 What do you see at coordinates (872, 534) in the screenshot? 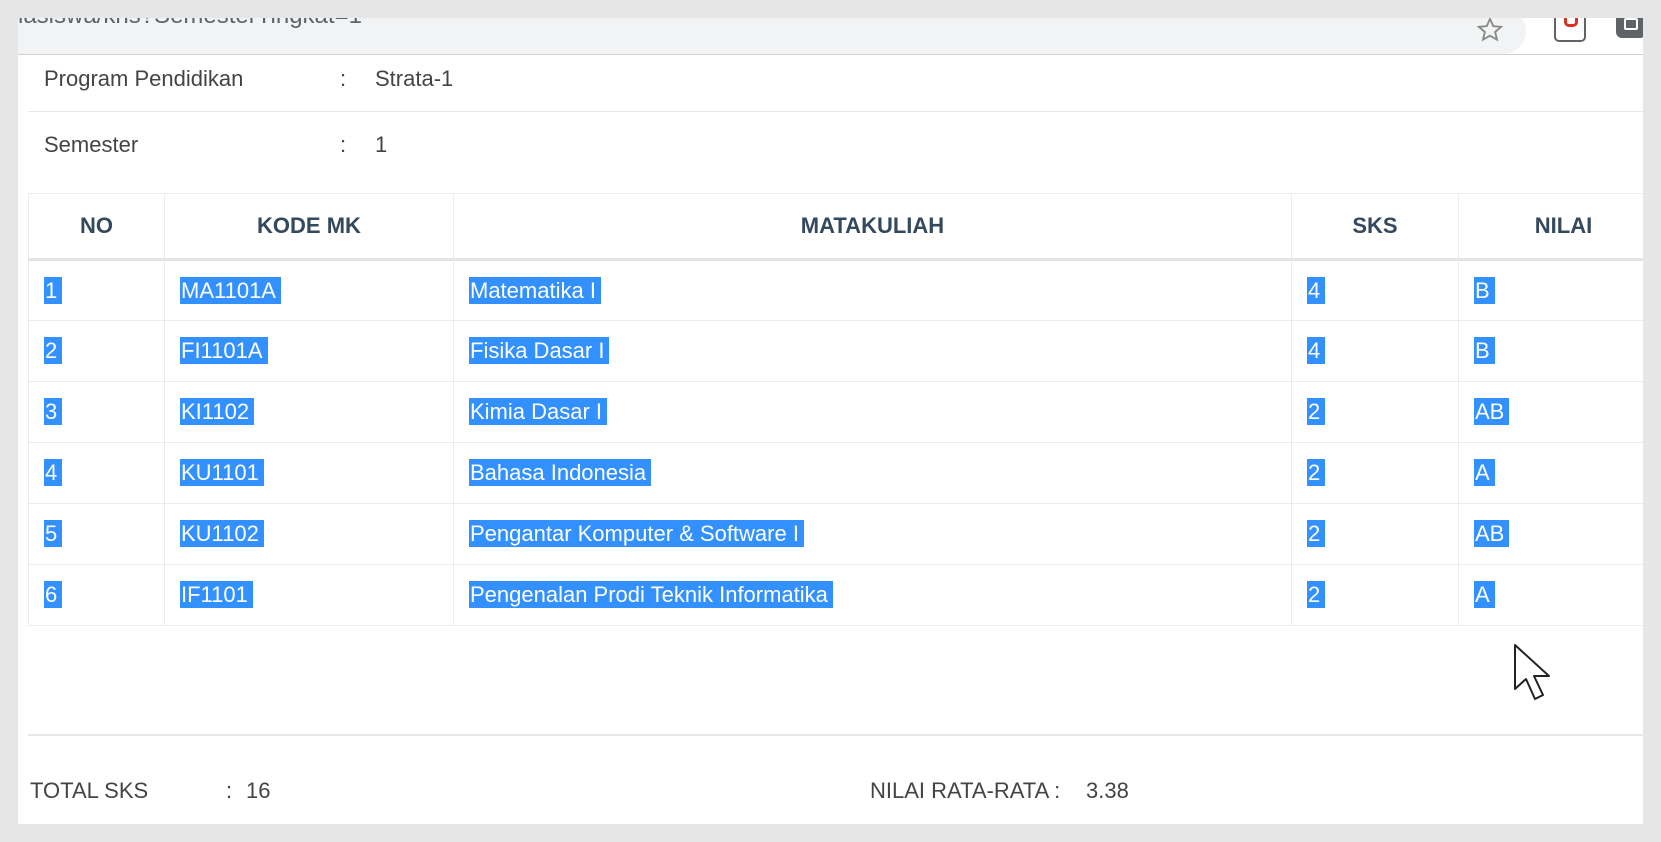
I see `cell-matakuliah: Pengantar Komputer & Software I` at bounding box center [872, 534].